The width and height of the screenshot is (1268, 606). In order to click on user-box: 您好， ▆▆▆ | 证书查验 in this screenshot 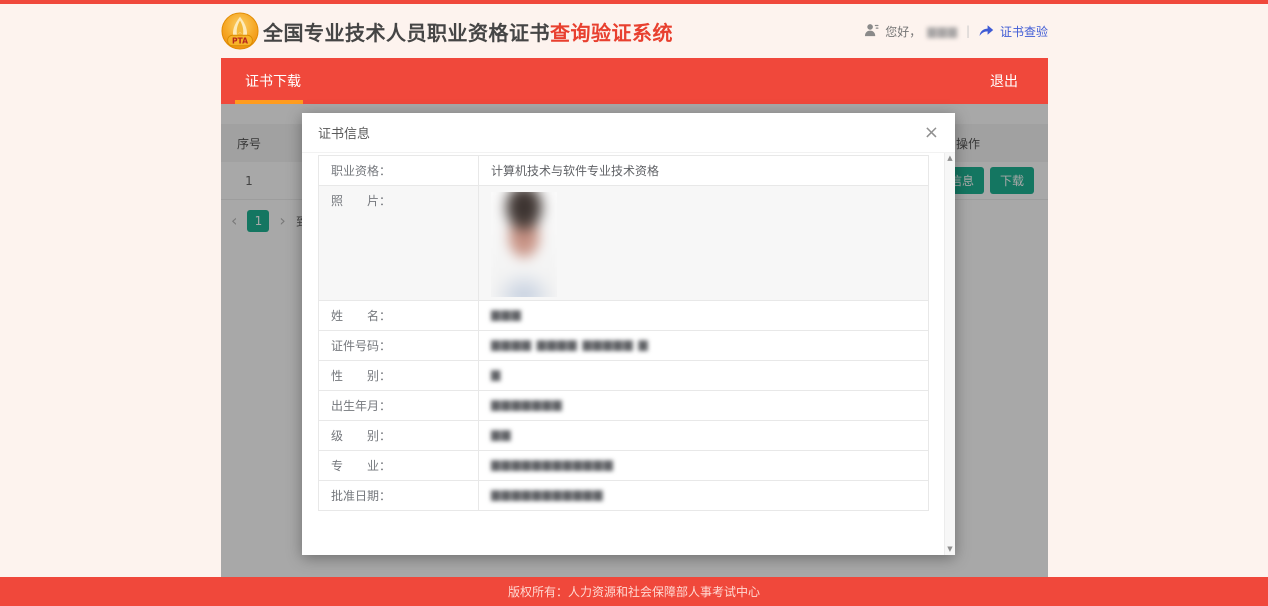, I will do `click(956, 31)`.